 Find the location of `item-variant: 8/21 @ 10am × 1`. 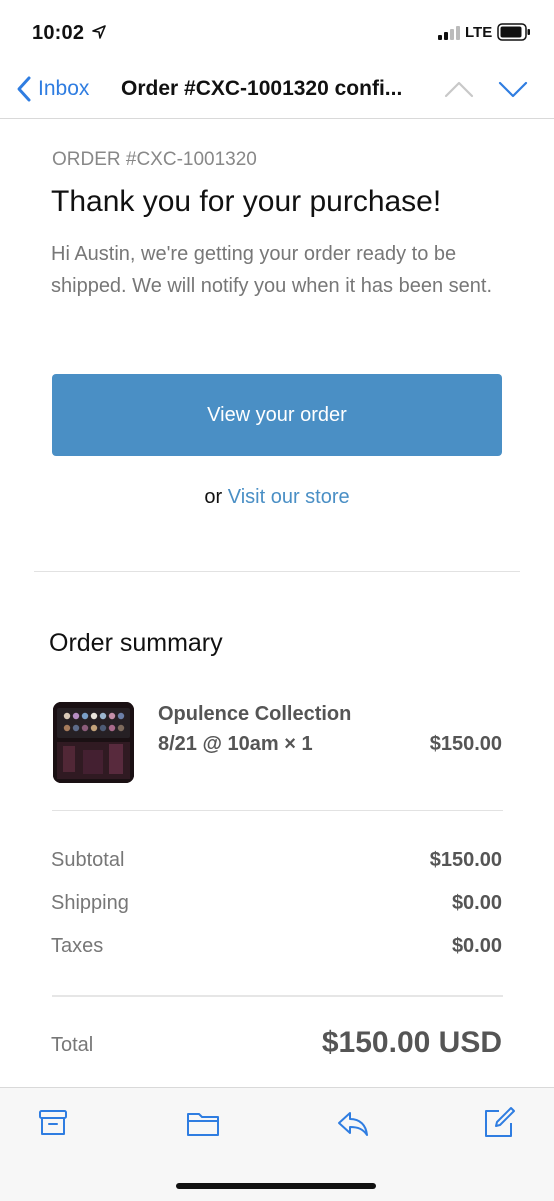

item-variant: 8/21 @ 10am × 1 is located at coordinates (235, 744).